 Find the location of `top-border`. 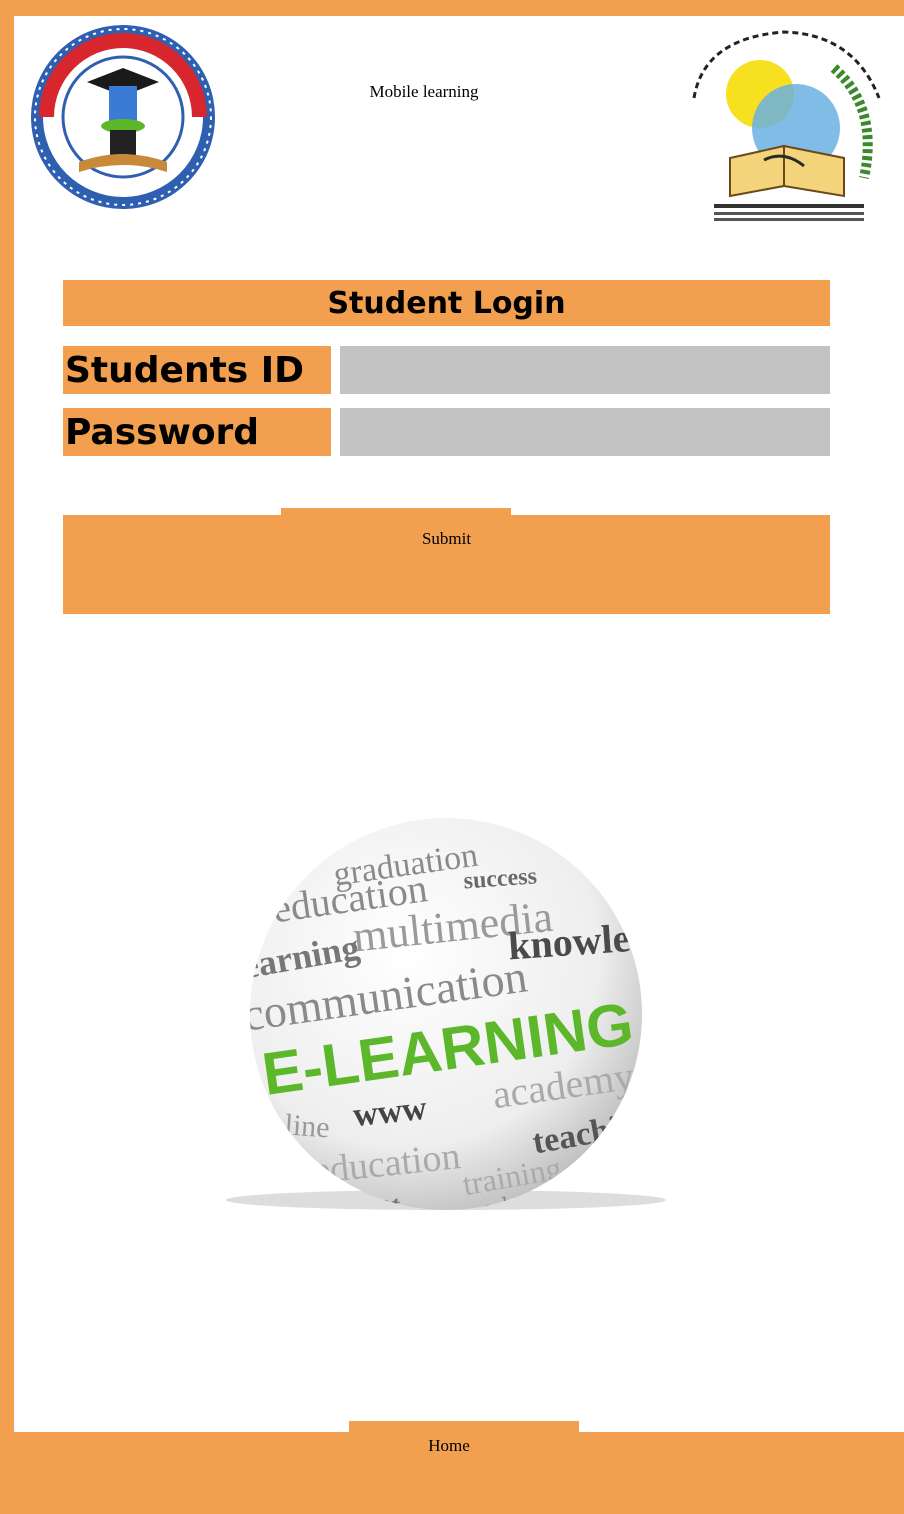

top-border is located at coordinates (452, 8).